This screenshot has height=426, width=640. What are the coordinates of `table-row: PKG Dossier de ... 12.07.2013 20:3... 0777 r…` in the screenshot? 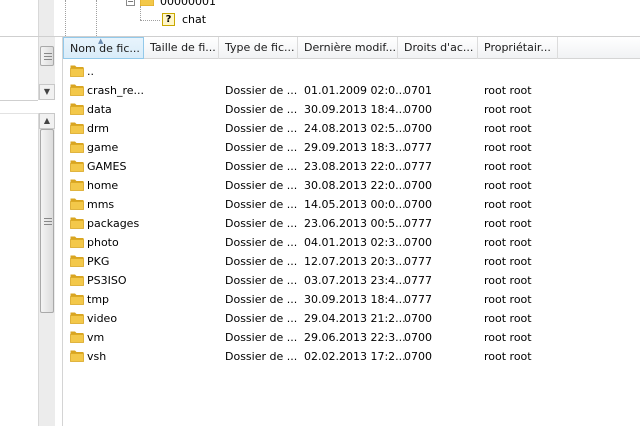 It's located at (351, 261).